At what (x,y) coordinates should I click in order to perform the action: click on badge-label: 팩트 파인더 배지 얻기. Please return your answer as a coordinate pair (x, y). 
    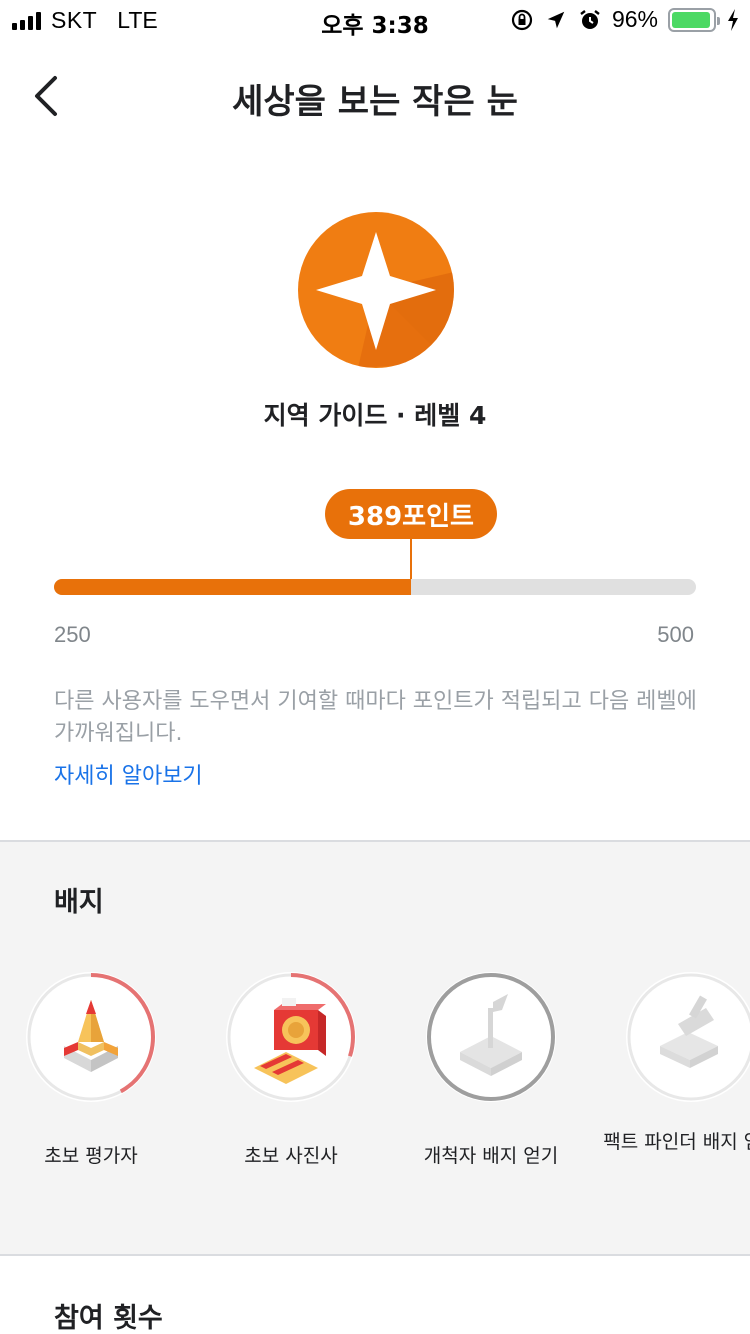
    Looking at the image, I should click on (676, 1142).